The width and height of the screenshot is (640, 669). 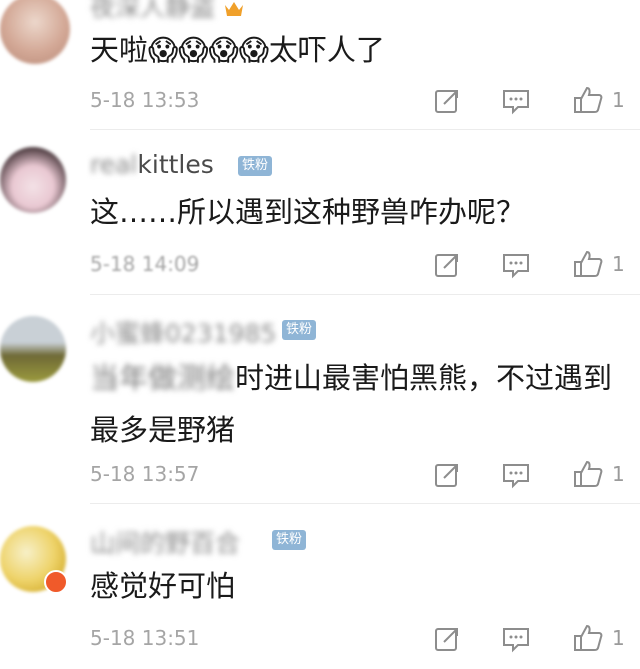 I want to click on comment-text: 感觉好可怕, so click(x=163, y=586).